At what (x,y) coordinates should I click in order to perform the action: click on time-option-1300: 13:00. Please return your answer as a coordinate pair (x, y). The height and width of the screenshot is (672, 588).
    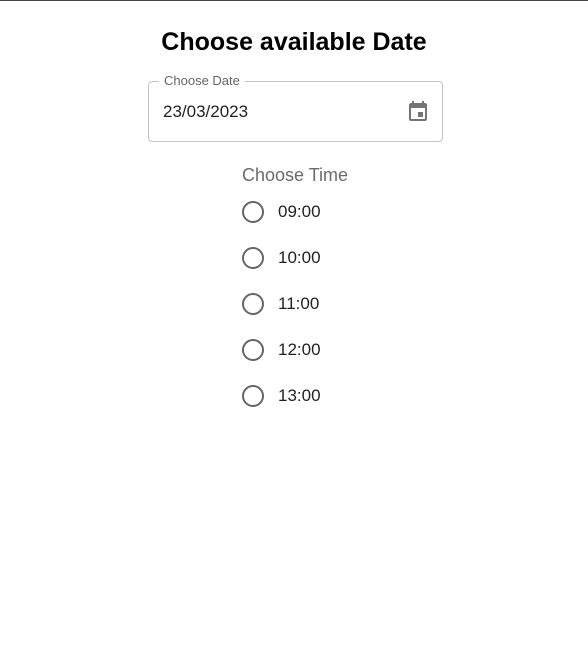
    Looking at the image, I should click on (294, 396).